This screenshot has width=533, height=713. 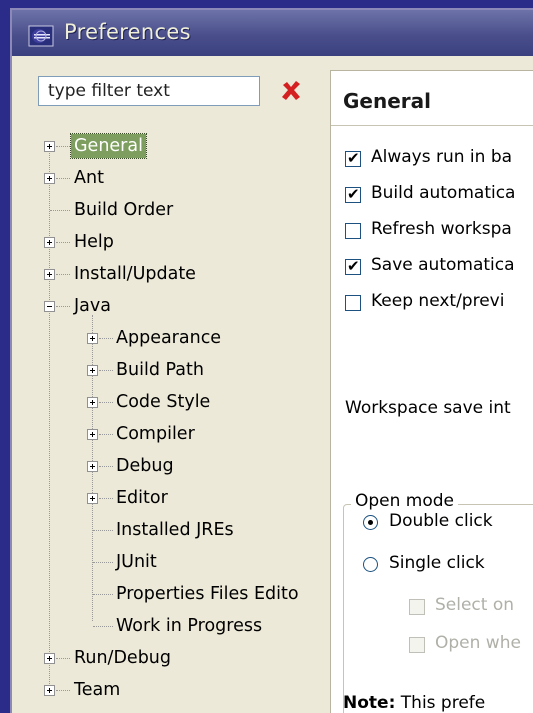 What do you see at coordinates (441, 521) in the screenshot?
I see `radio-label: Double click` at bounding box center [441, 521].